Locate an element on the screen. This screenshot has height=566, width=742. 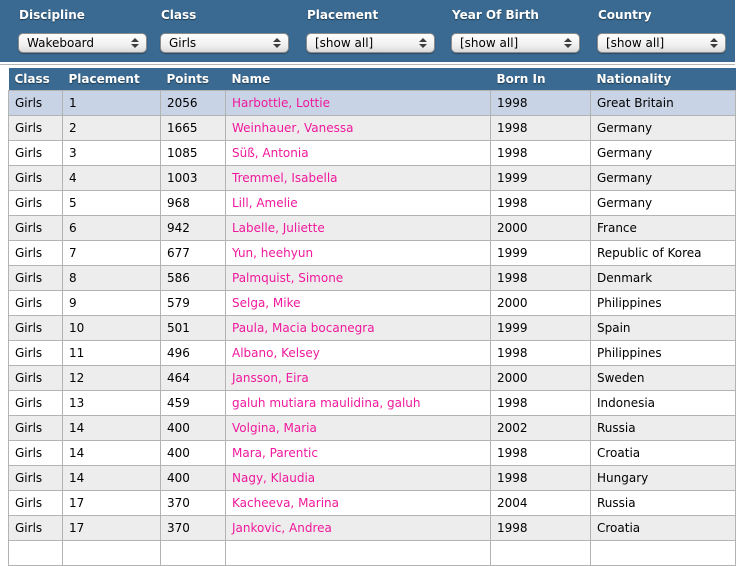
competitor-name-link: Tremmel, Isabella is located at coordinates (285, 178).